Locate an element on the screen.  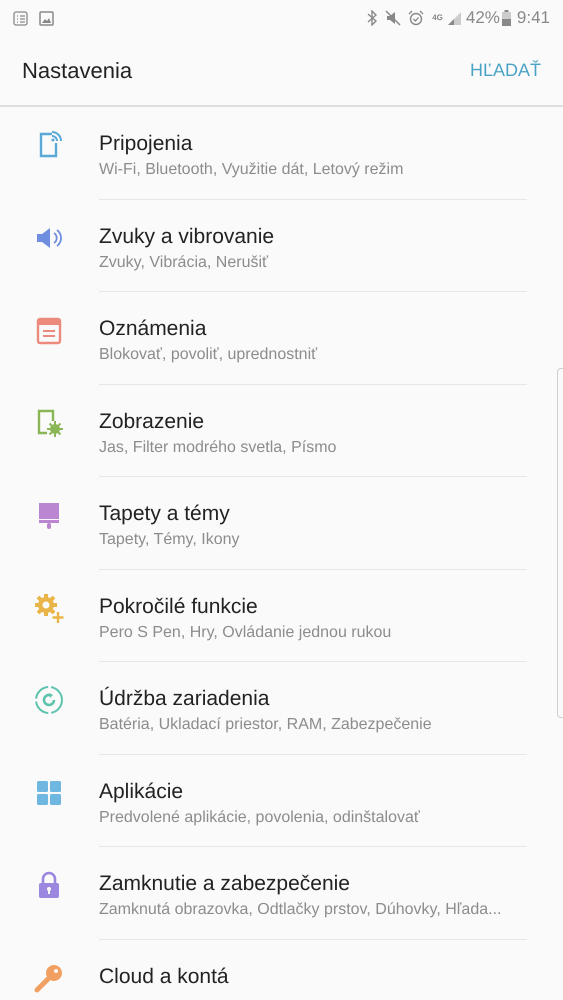
settings-item-title: Oznámenia is located at coordinates (313, 317).